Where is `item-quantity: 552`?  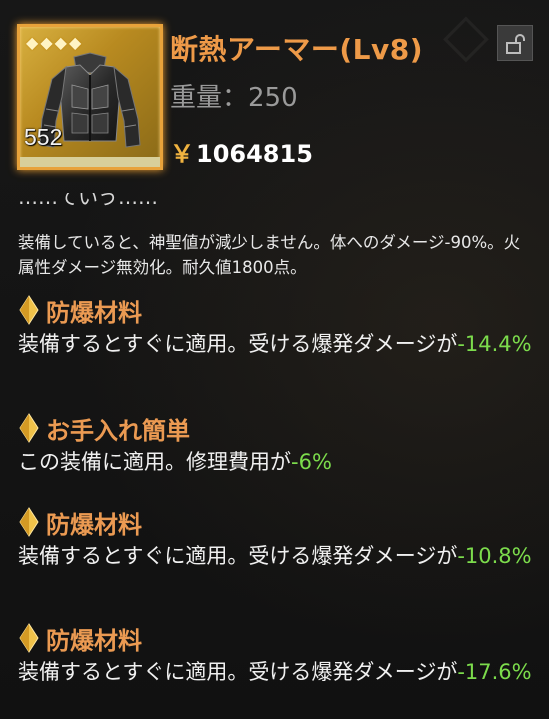 item-quantity: 552 is located at coordinates (43, 137).